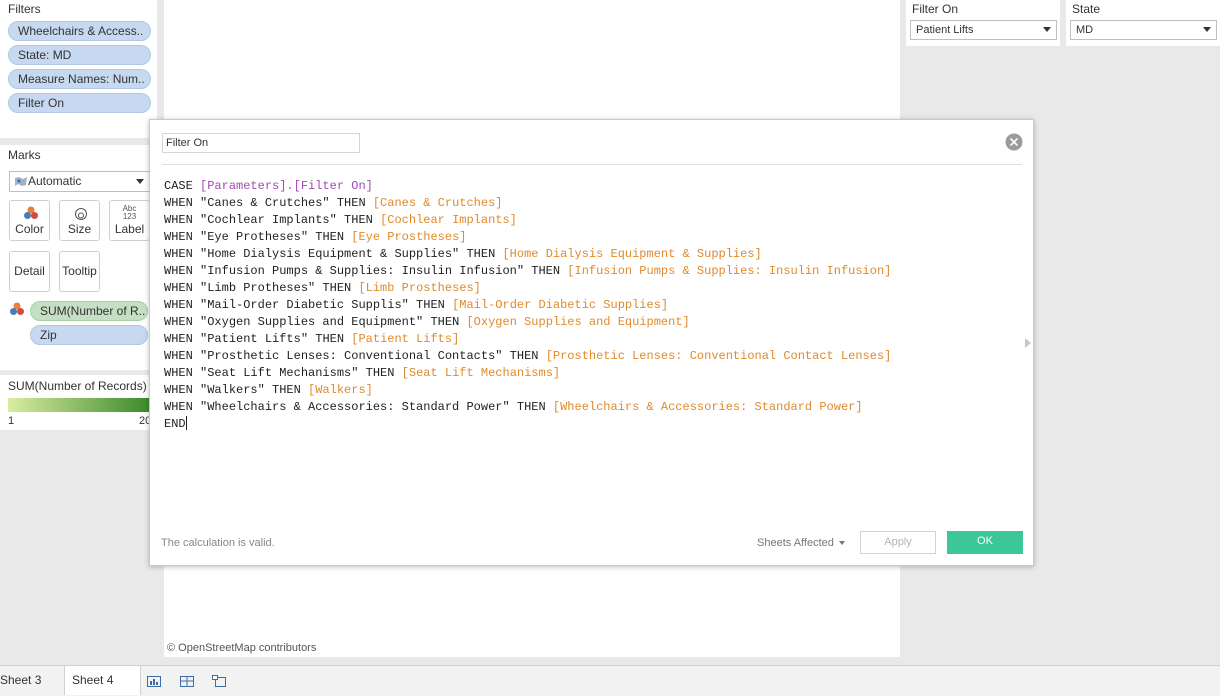 This screenshot has width=1220, height=696. I want to click on filter-on-parameter-title: Filter On, so click(935, 9).